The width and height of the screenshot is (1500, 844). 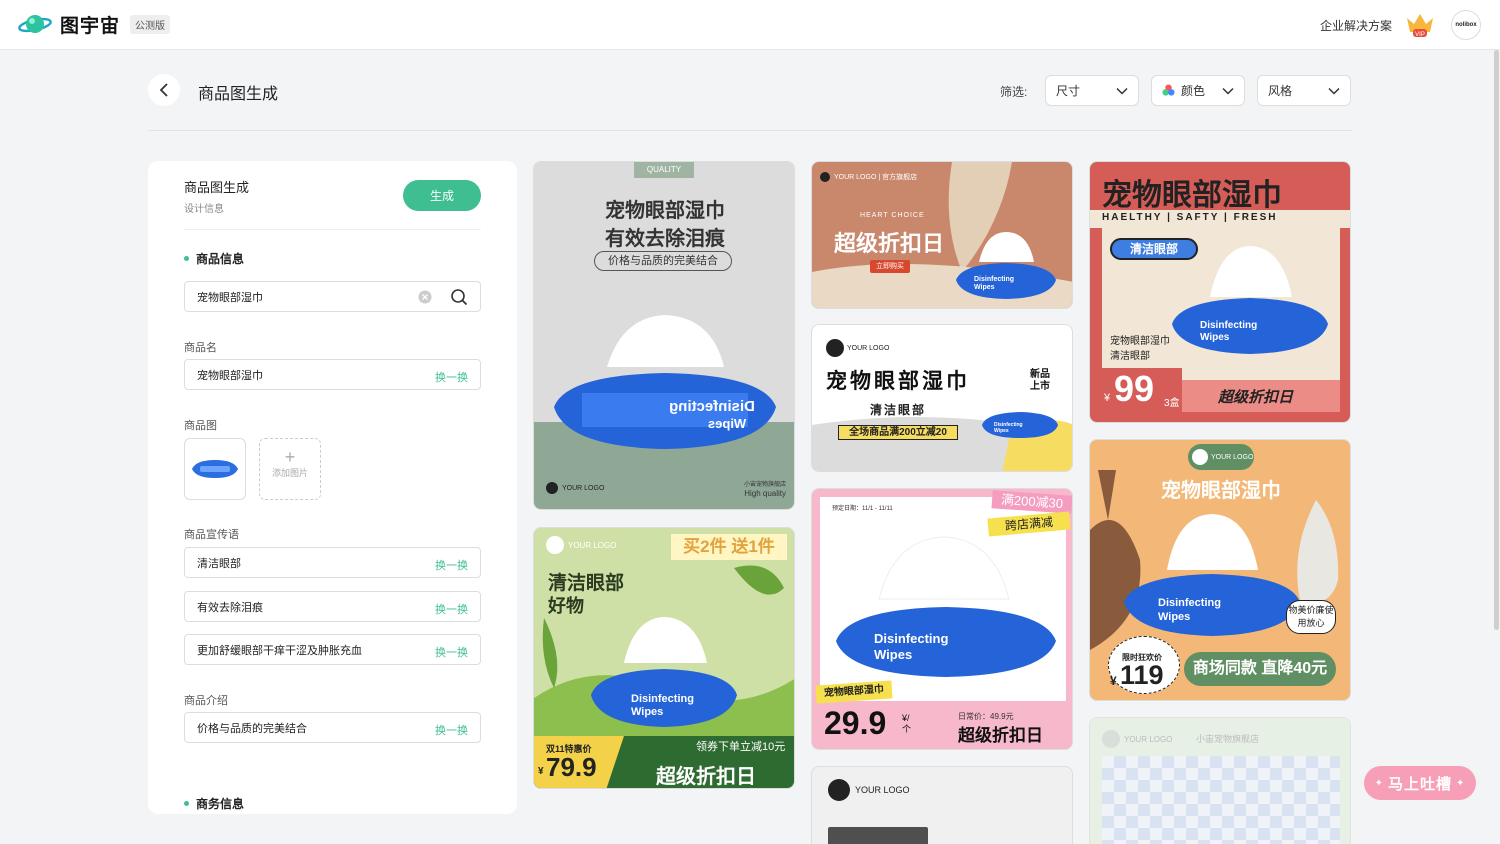 I want to click on quality-tag: QUALITY, so click(x=664, y=170).